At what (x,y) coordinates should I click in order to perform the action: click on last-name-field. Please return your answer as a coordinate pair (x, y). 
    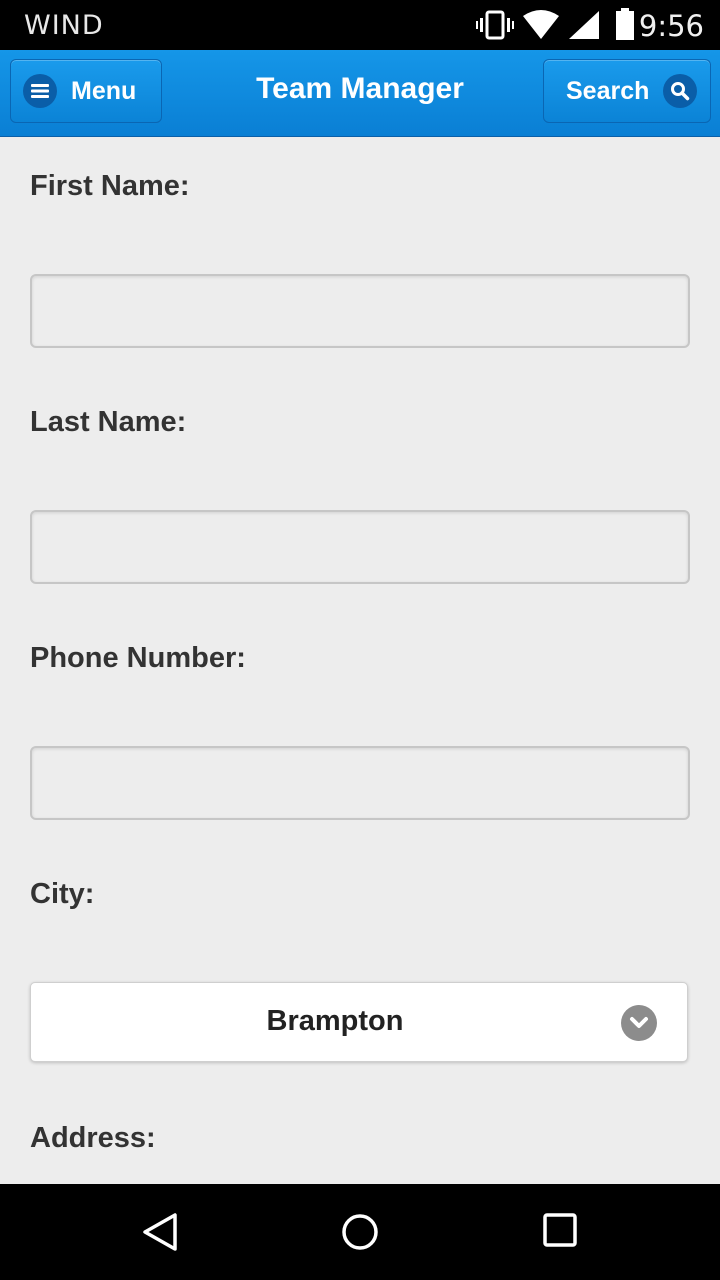
    Looking at the image, I should click on (360, 547).